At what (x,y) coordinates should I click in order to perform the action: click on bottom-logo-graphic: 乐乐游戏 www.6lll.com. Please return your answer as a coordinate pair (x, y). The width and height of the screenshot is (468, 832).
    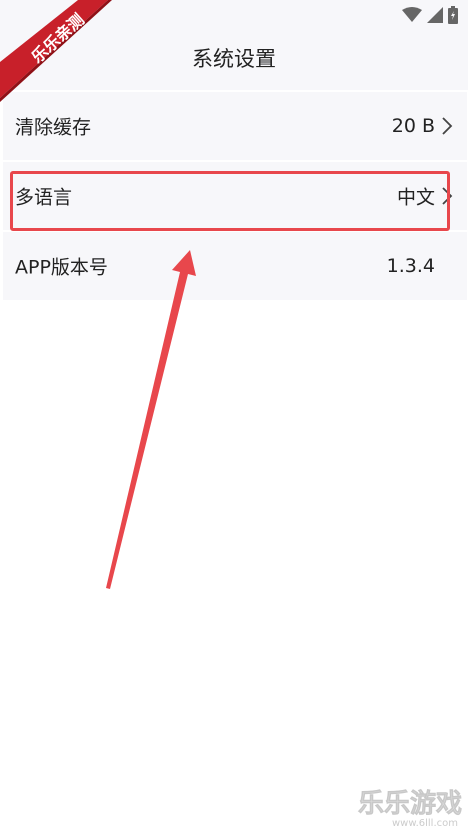
    Looking at the image, I should click on (410, 809).